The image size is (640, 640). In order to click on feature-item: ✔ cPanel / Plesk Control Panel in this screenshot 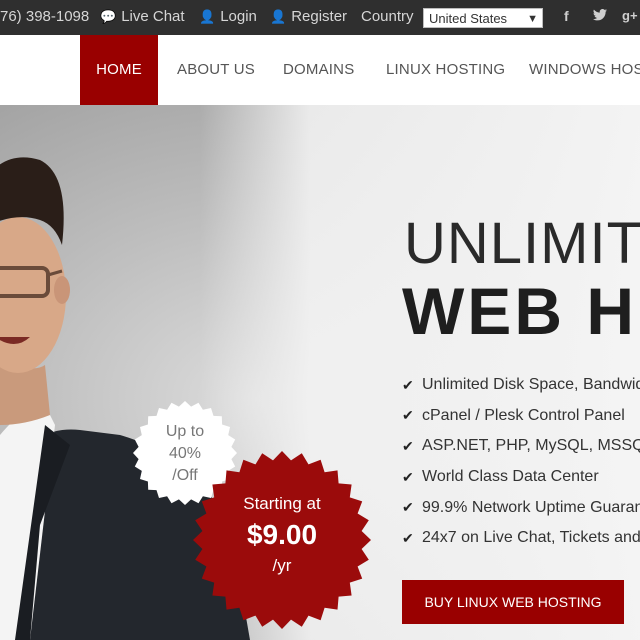, I will do `click(521, 416)`.